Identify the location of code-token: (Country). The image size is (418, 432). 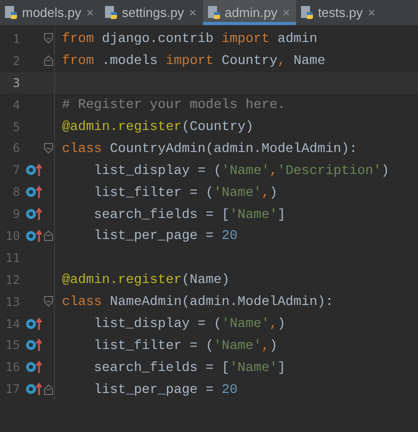
(218, 126).